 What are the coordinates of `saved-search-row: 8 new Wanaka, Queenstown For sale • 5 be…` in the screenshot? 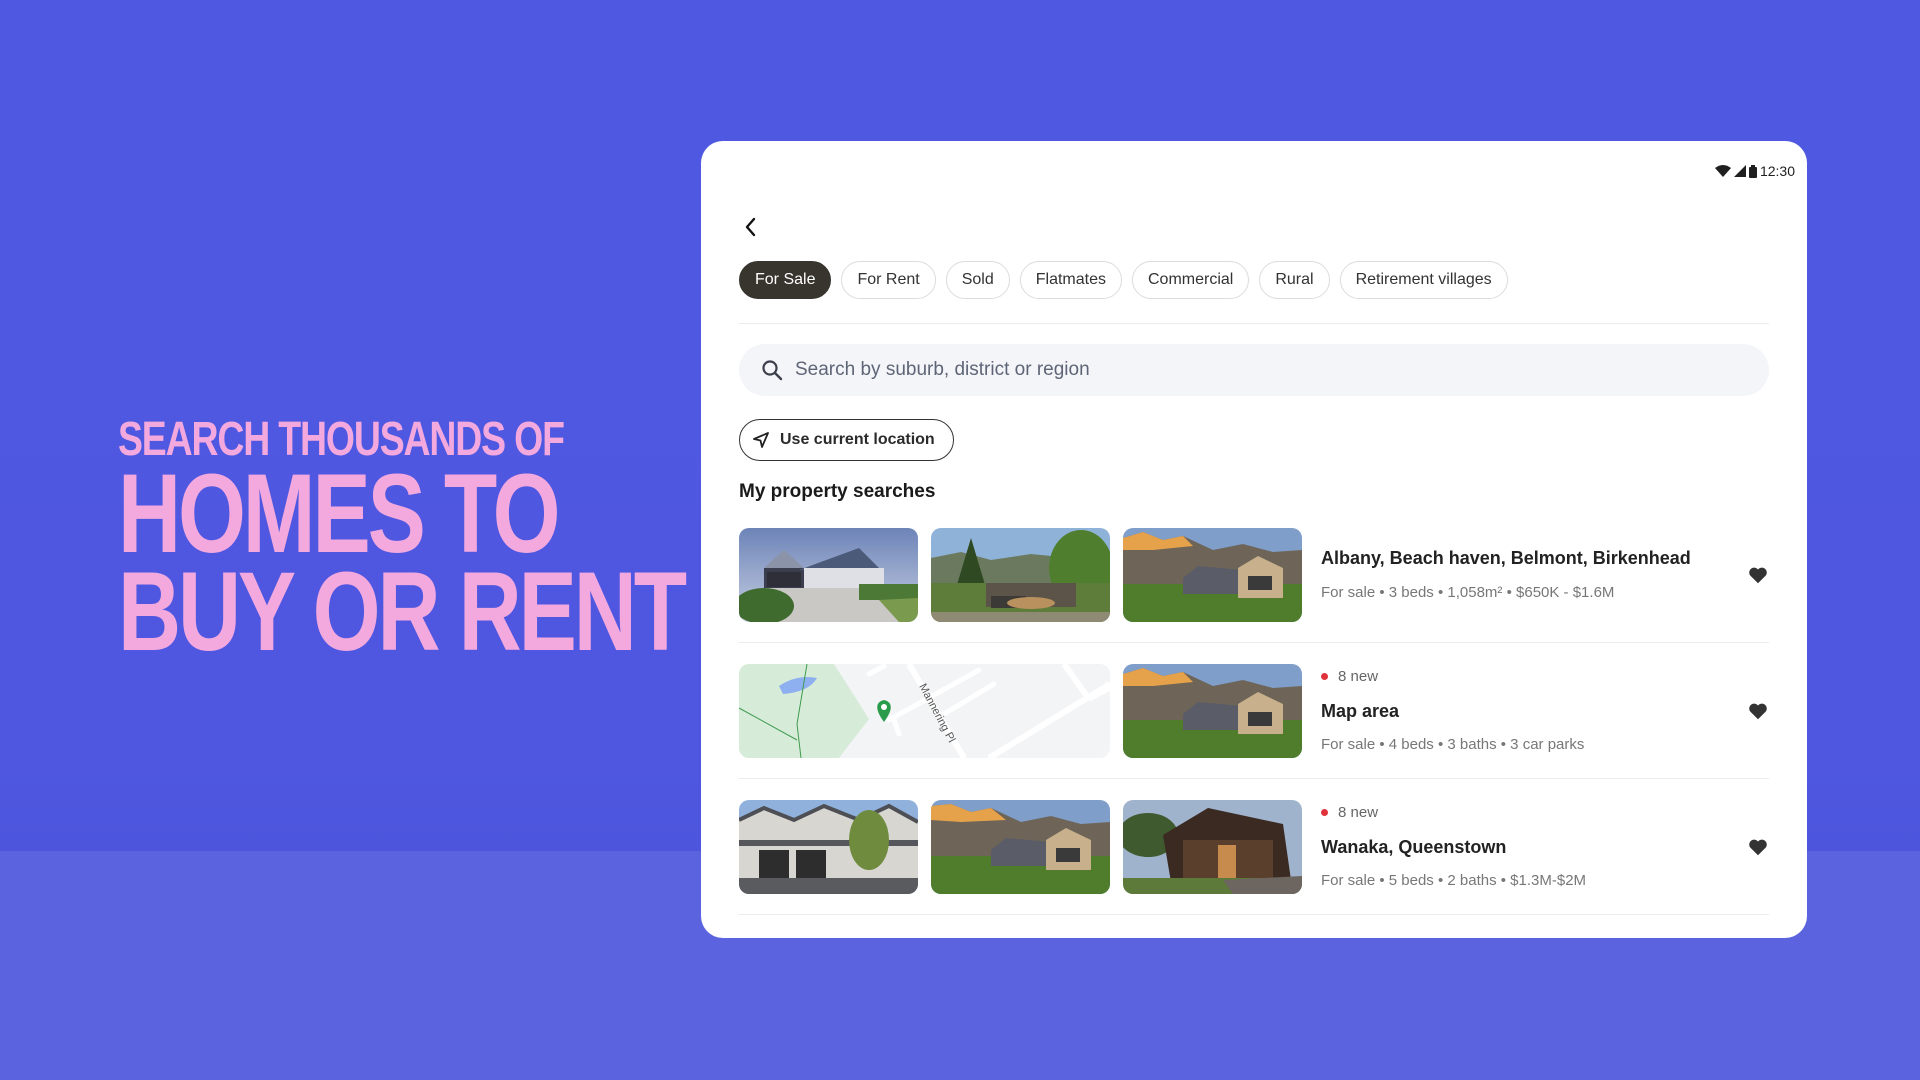 It's located at (1254, 857).